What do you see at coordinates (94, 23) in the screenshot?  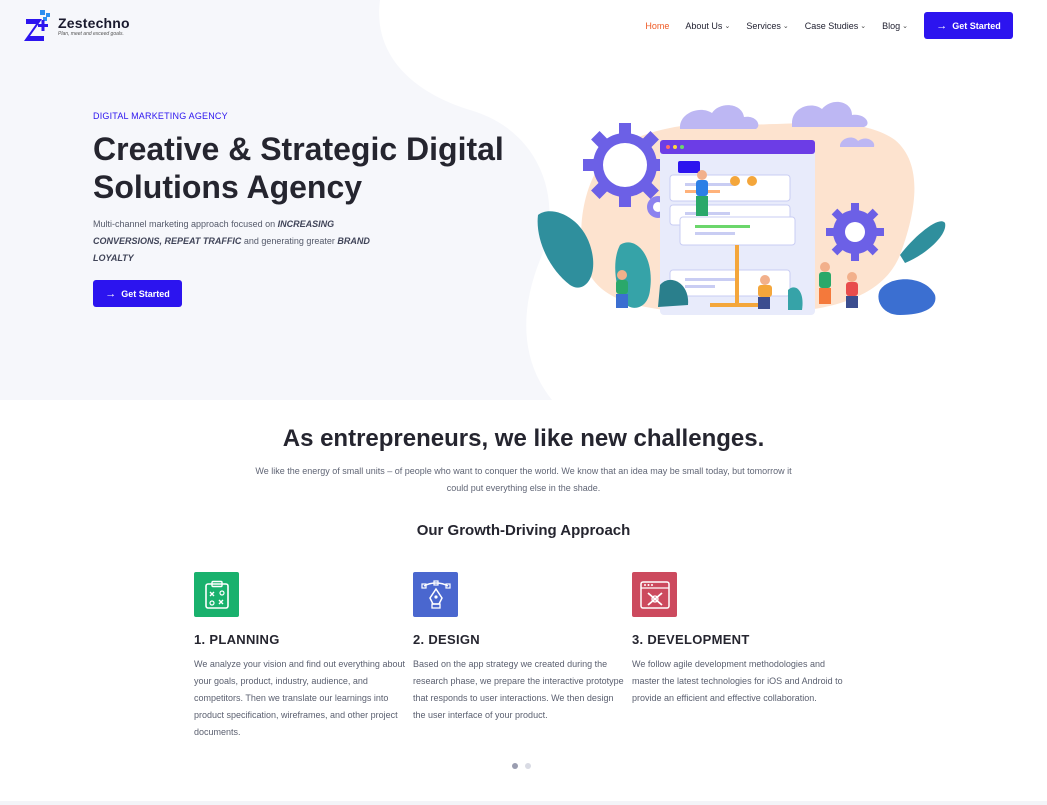 I see `brand-name: Zestechno` at bounding box center [94, 23].